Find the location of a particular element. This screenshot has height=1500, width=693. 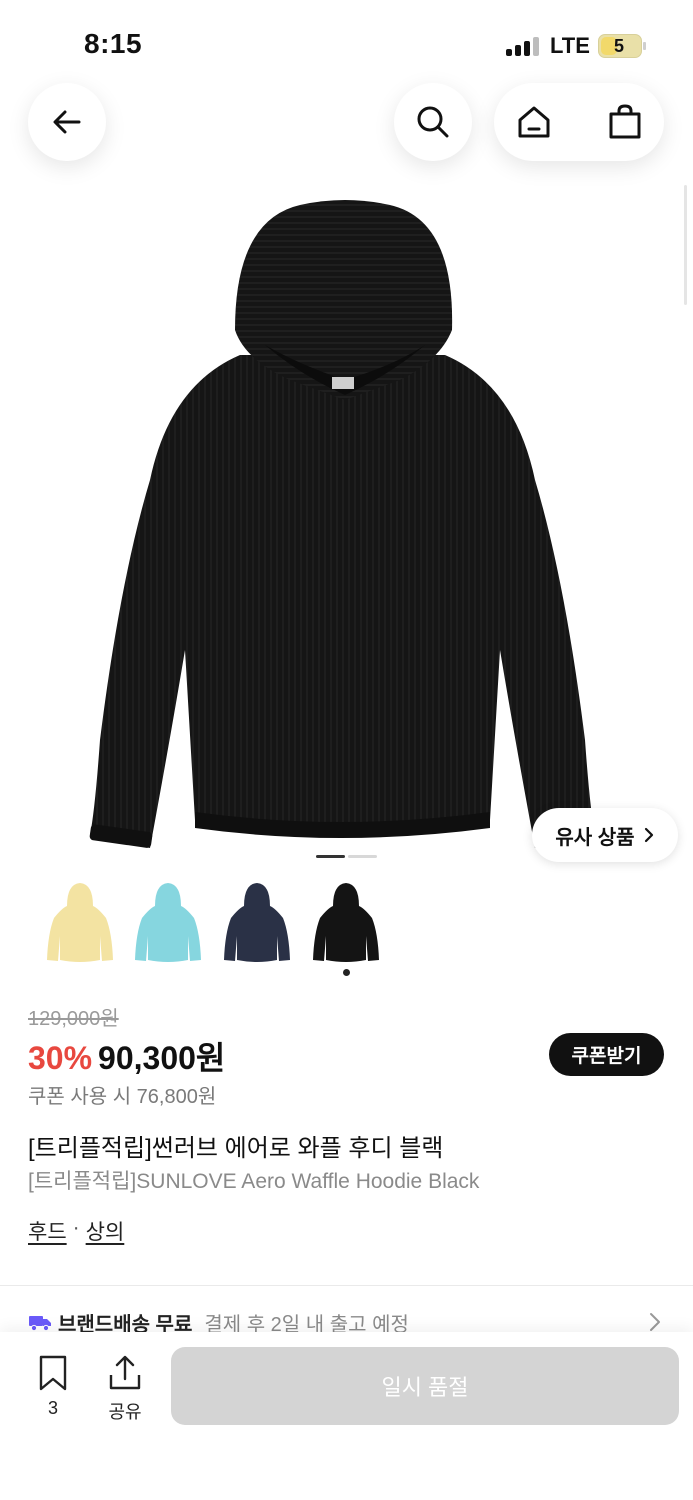

color-option-yellow is located at coordinates (80, 923).